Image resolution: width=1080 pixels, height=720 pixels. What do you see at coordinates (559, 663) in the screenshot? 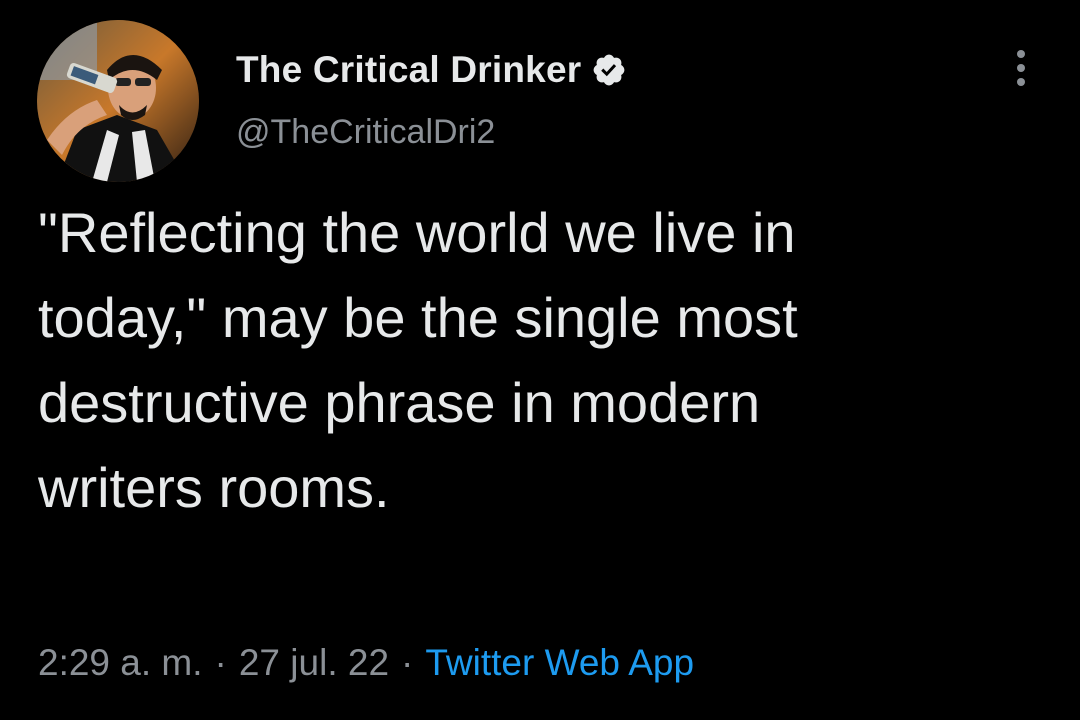
I see `tweet-source-link: Twitter Web App` at bounding box center [559, 663].